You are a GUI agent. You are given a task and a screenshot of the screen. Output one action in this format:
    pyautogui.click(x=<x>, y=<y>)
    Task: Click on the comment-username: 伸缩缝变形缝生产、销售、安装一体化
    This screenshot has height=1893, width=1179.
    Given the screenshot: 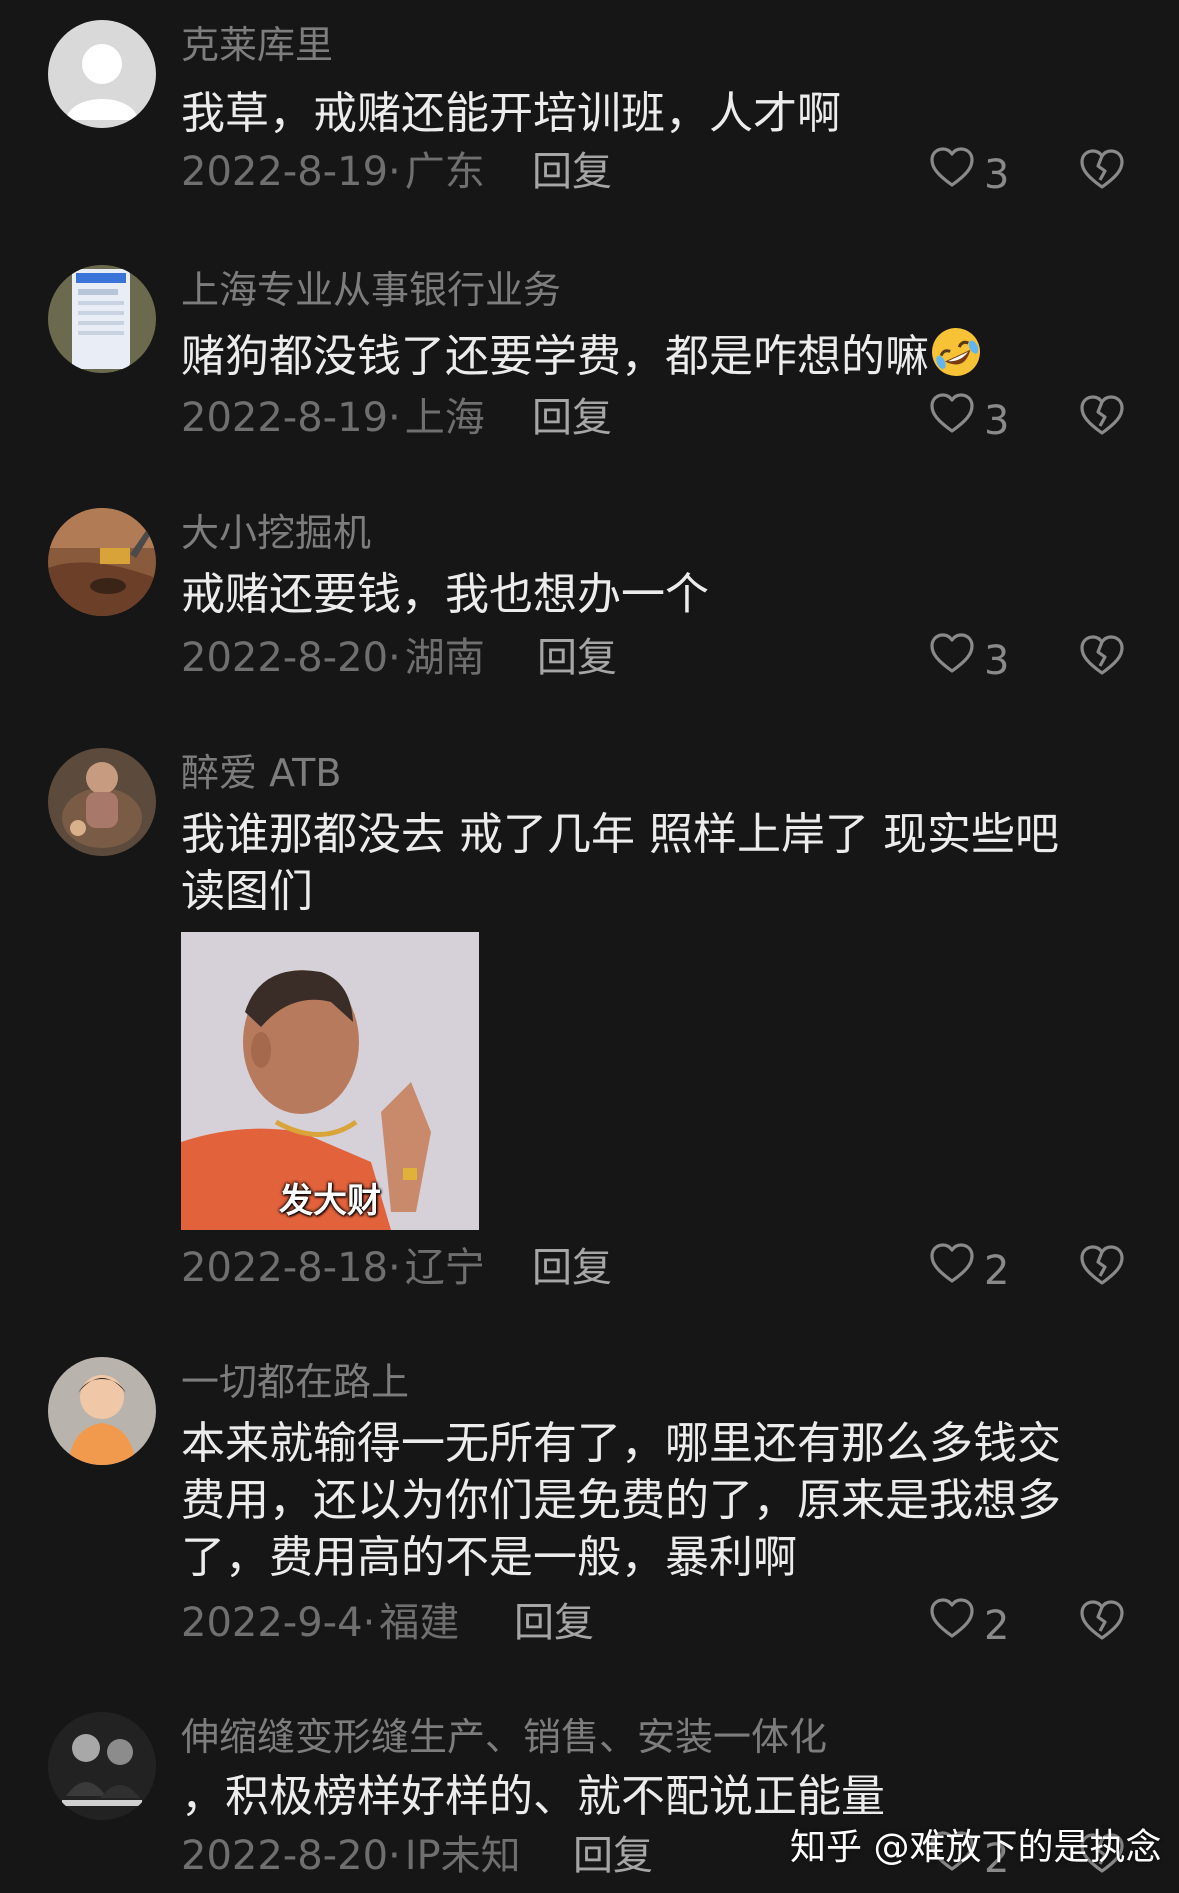 What is the action you would take?
    pyautogui.click(x=504, y=1737)
    